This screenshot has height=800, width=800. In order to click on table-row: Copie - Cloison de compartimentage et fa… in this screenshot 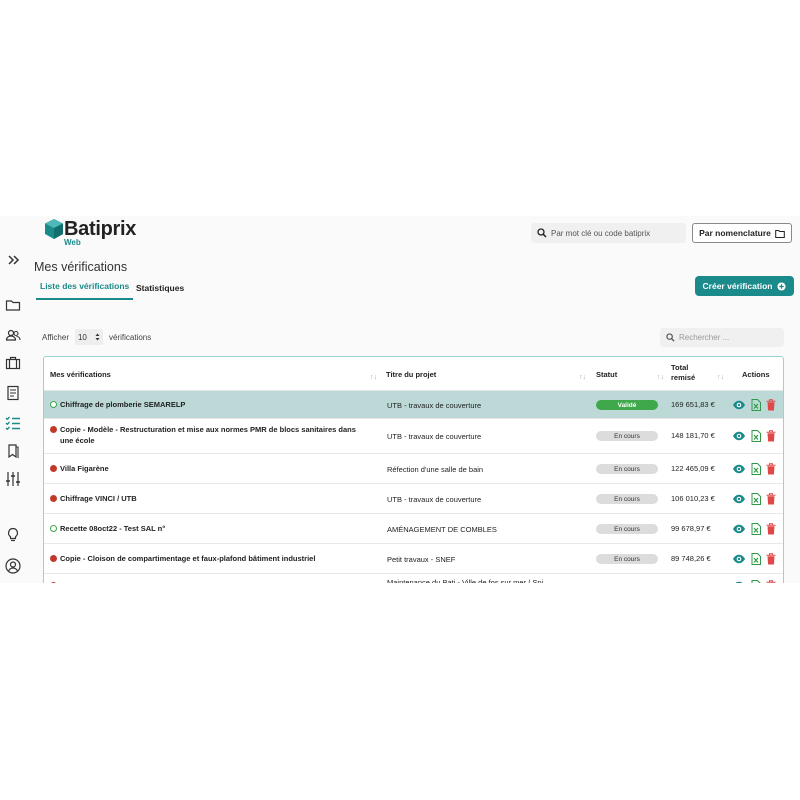, I will do `click(413, 559)`.